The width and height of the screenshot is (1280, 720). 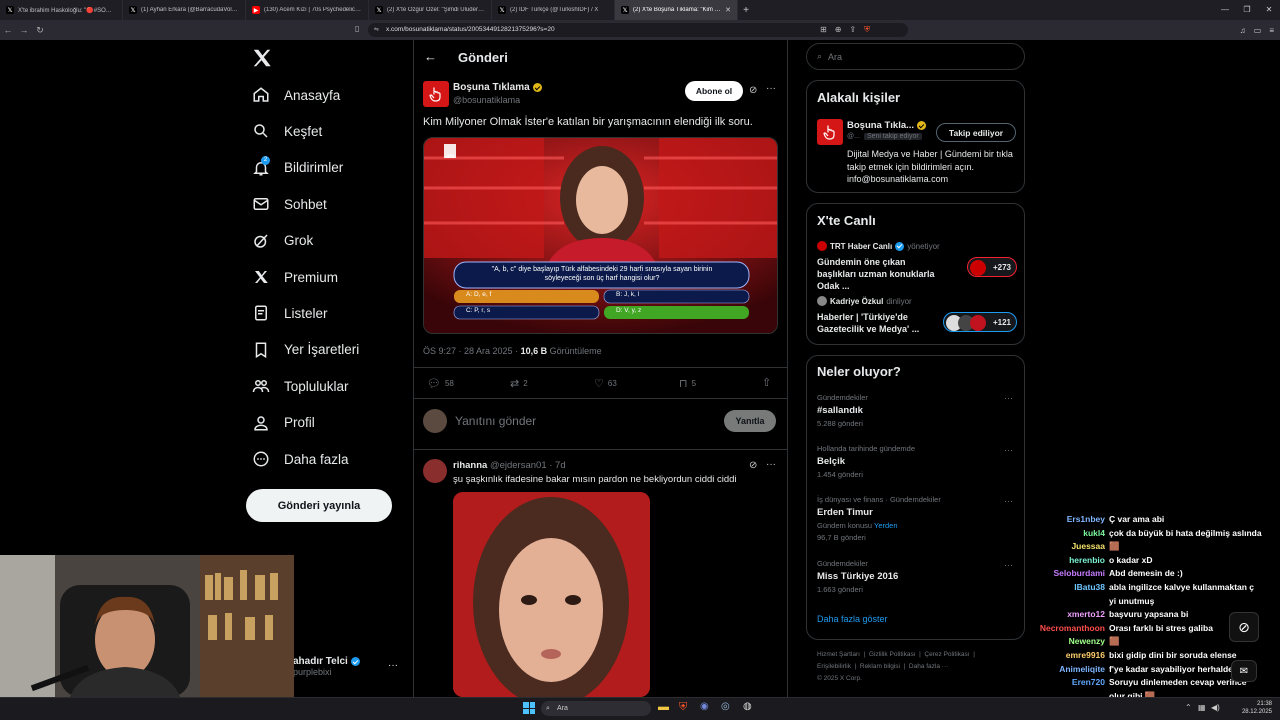 I want to click on reply-action: 💬︎ 58, so click(x=440, y=383).